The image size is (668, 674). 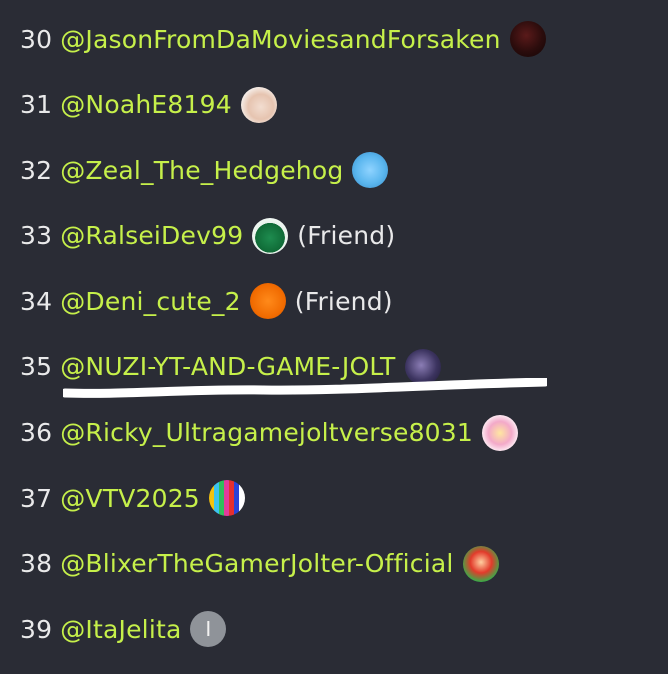 I want to click on list-item: 31 @NoahE8194, so click(x=344, y=117).